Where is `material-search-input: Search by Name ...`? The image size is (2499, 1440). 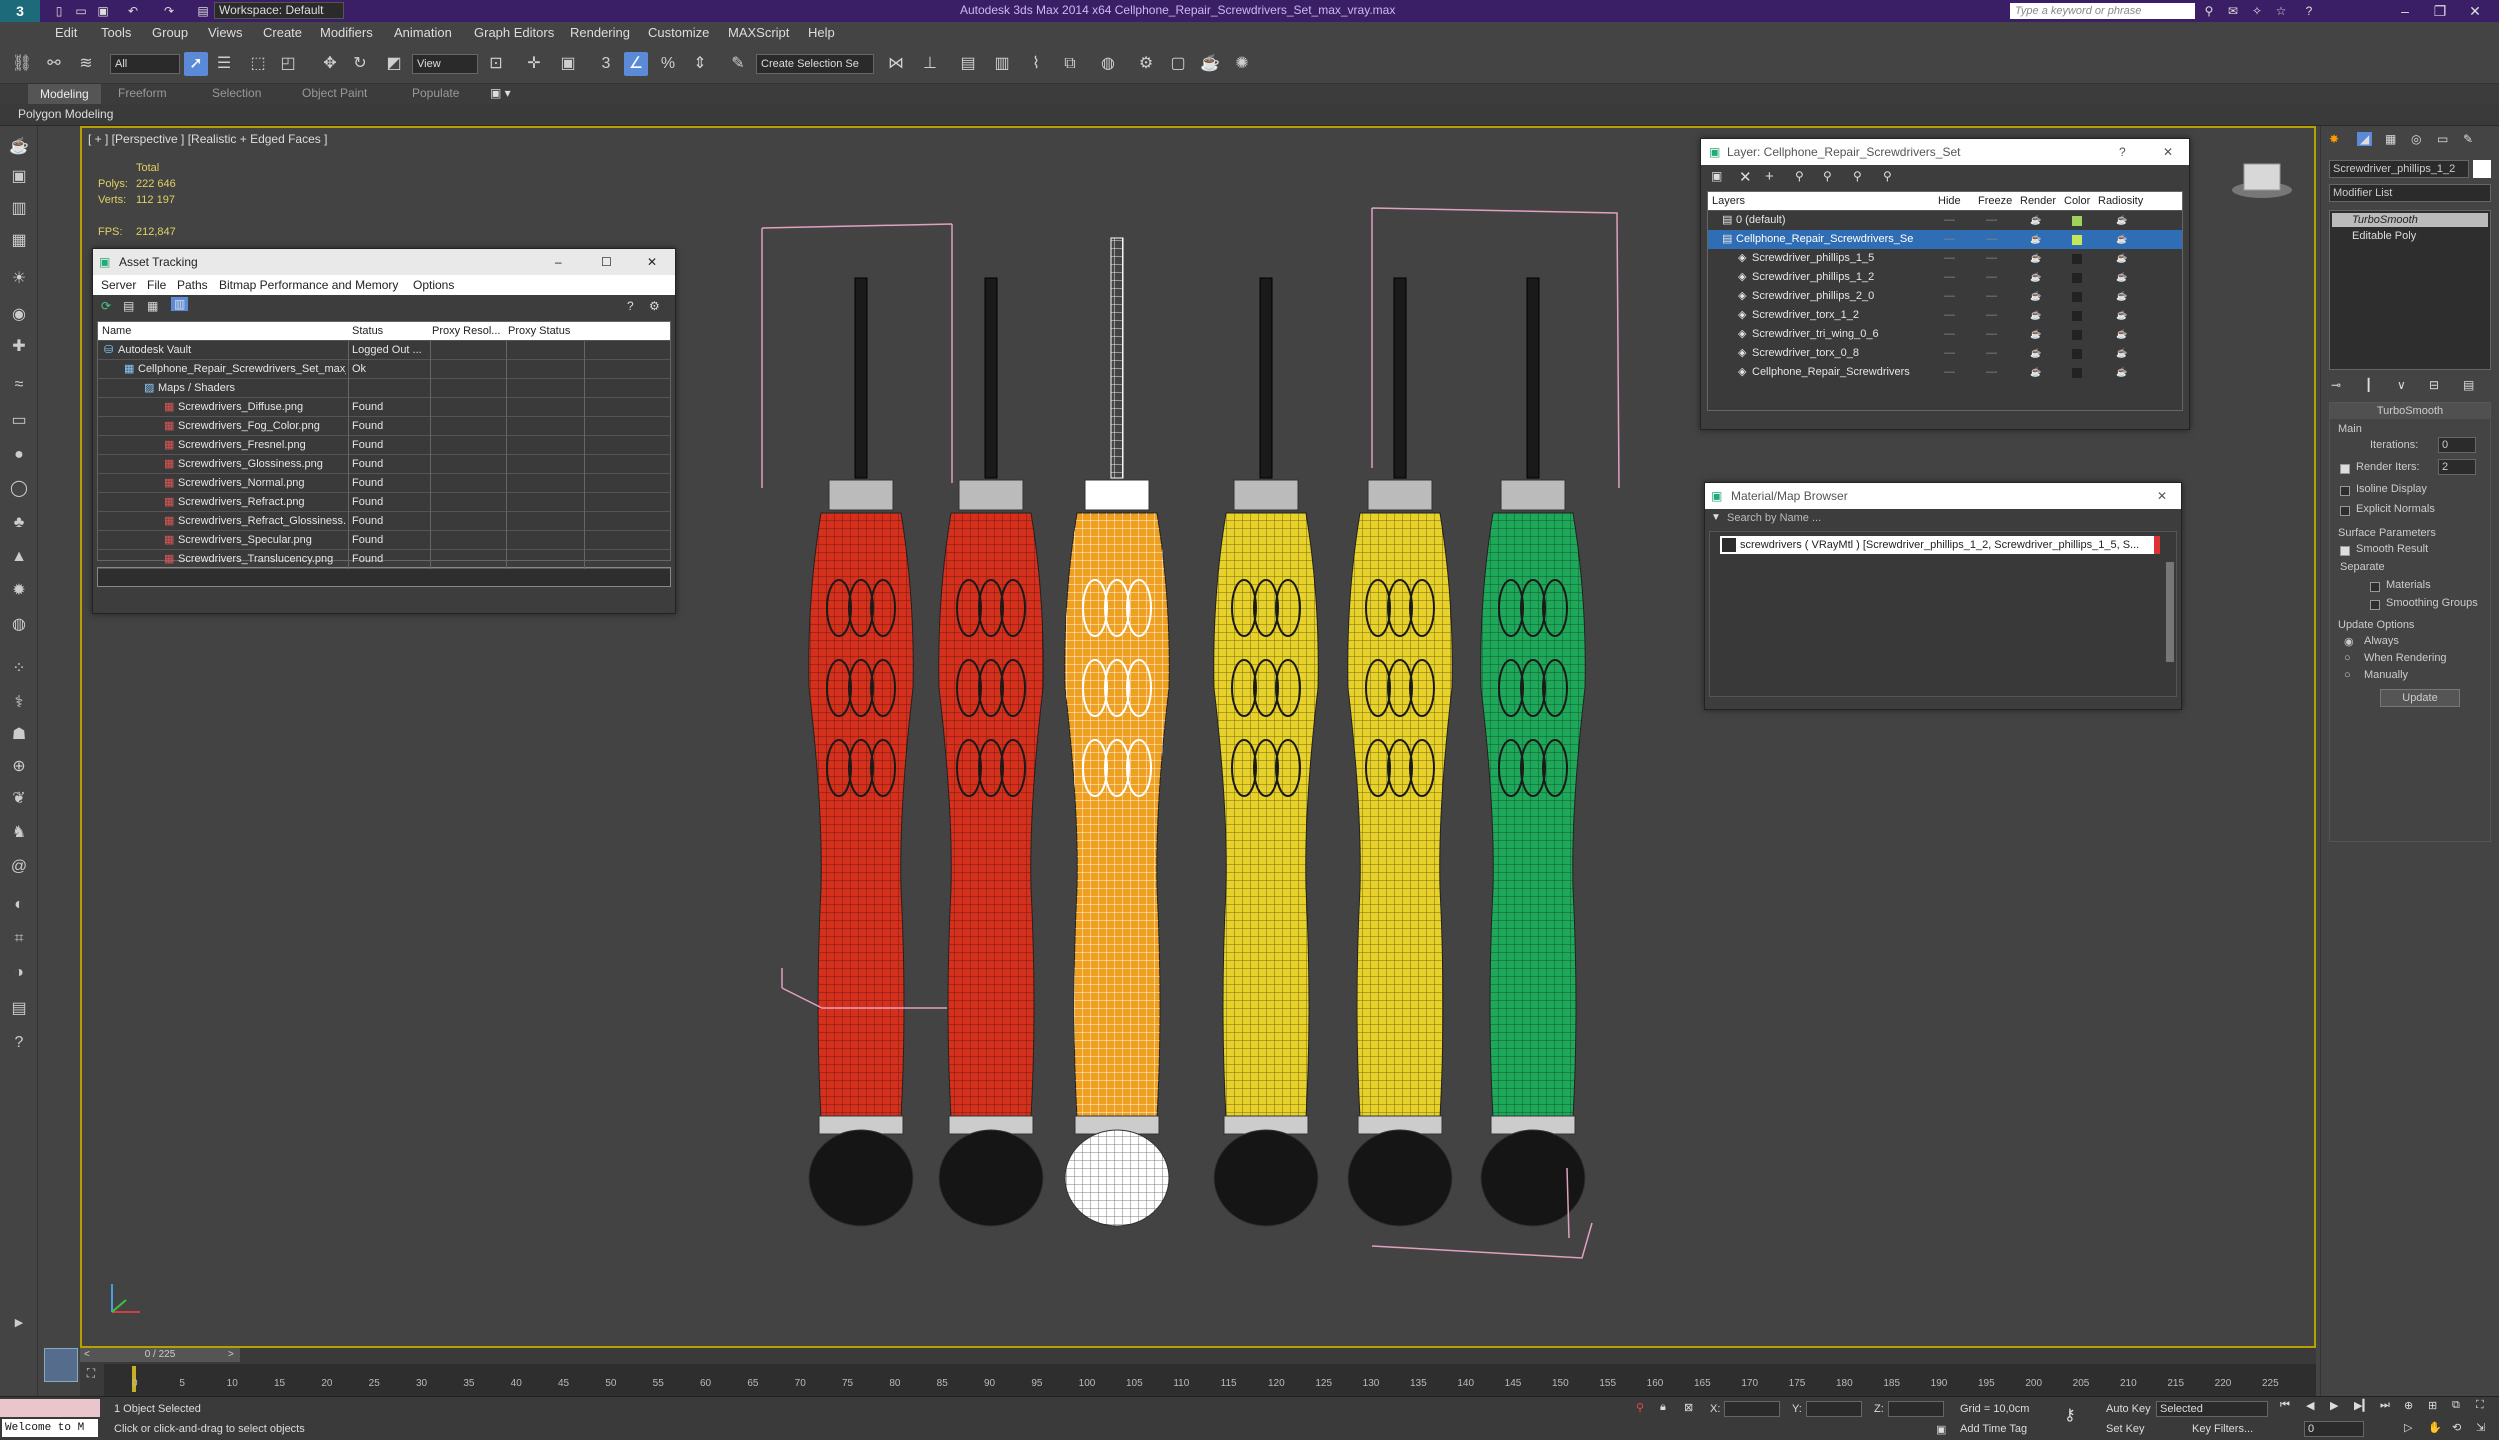 material-search-input: Search by Name ... is located at coordinates (1774, 518).